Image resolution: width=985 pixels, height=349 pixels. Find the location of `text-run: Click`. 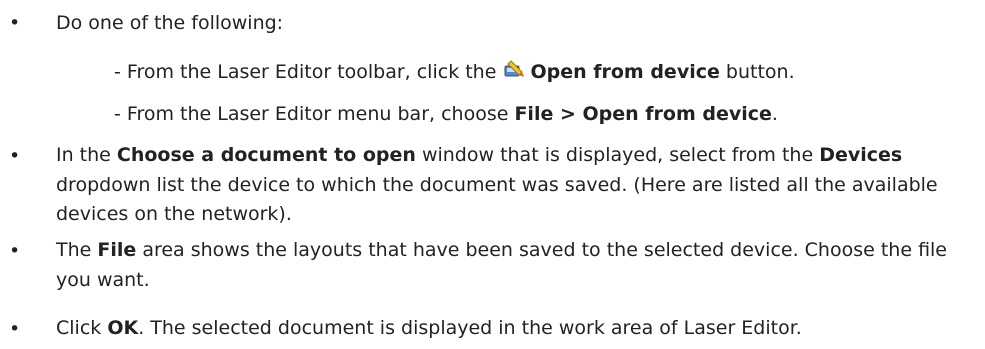

text-run: Click is located at coordinates (82, 328).